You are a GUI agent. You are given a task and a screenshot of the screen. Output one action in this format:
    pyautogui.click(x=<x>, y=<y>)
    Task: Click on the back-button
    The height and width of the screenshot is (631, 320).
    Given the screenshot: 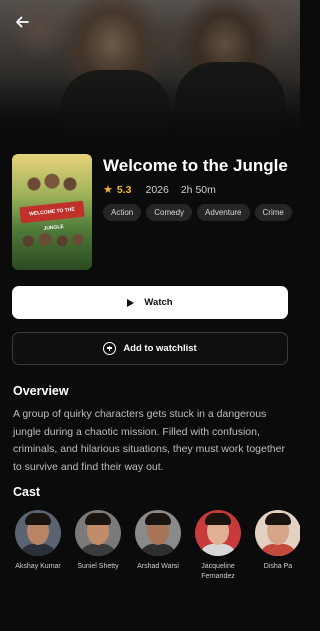 What is the action you would take?
    pyautogui.click(x=22, y=22)
    